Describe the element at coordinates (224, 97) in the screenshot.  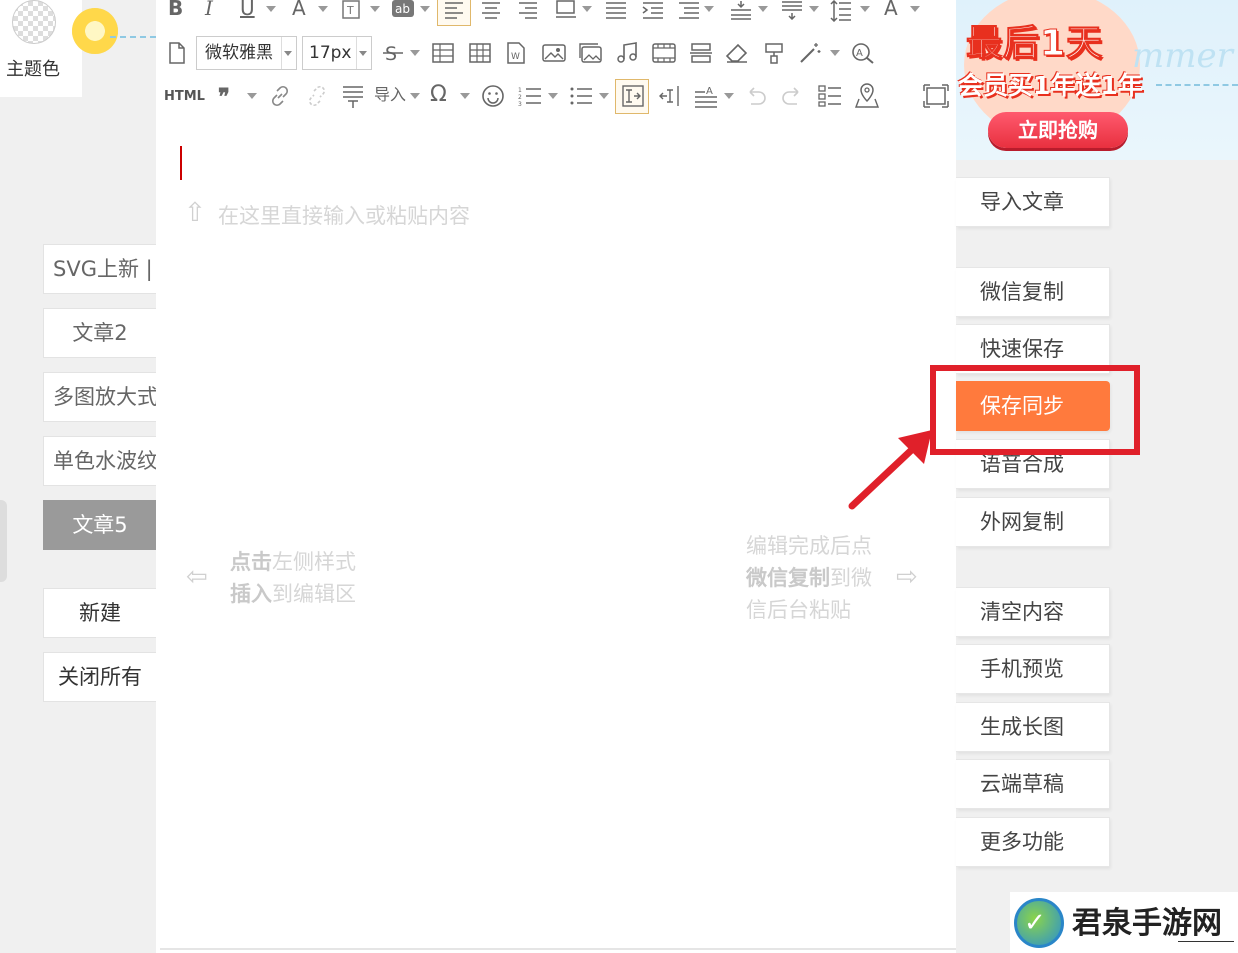
I see `blockquote-icon: ❞` at that location.